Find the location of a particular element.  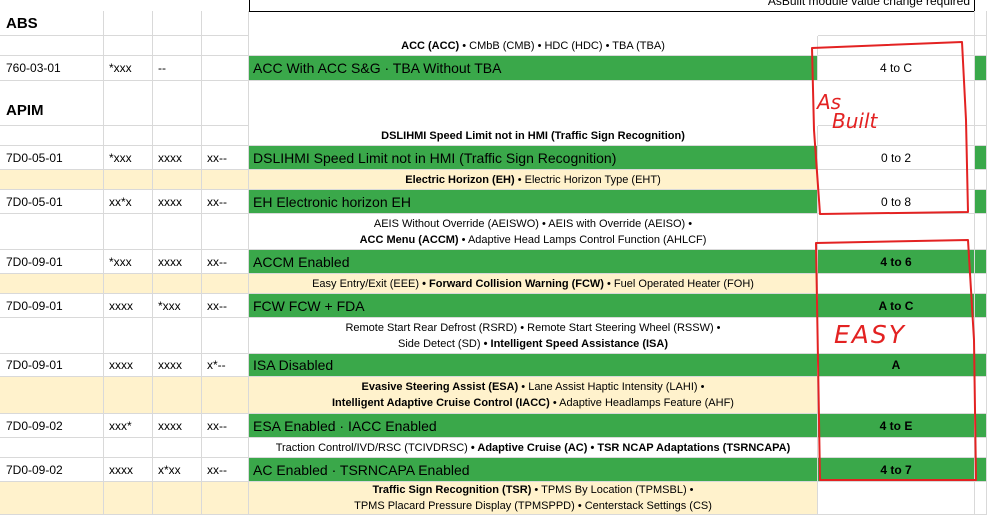

mask-cell: x*xx is located at coordinates (177, 470).